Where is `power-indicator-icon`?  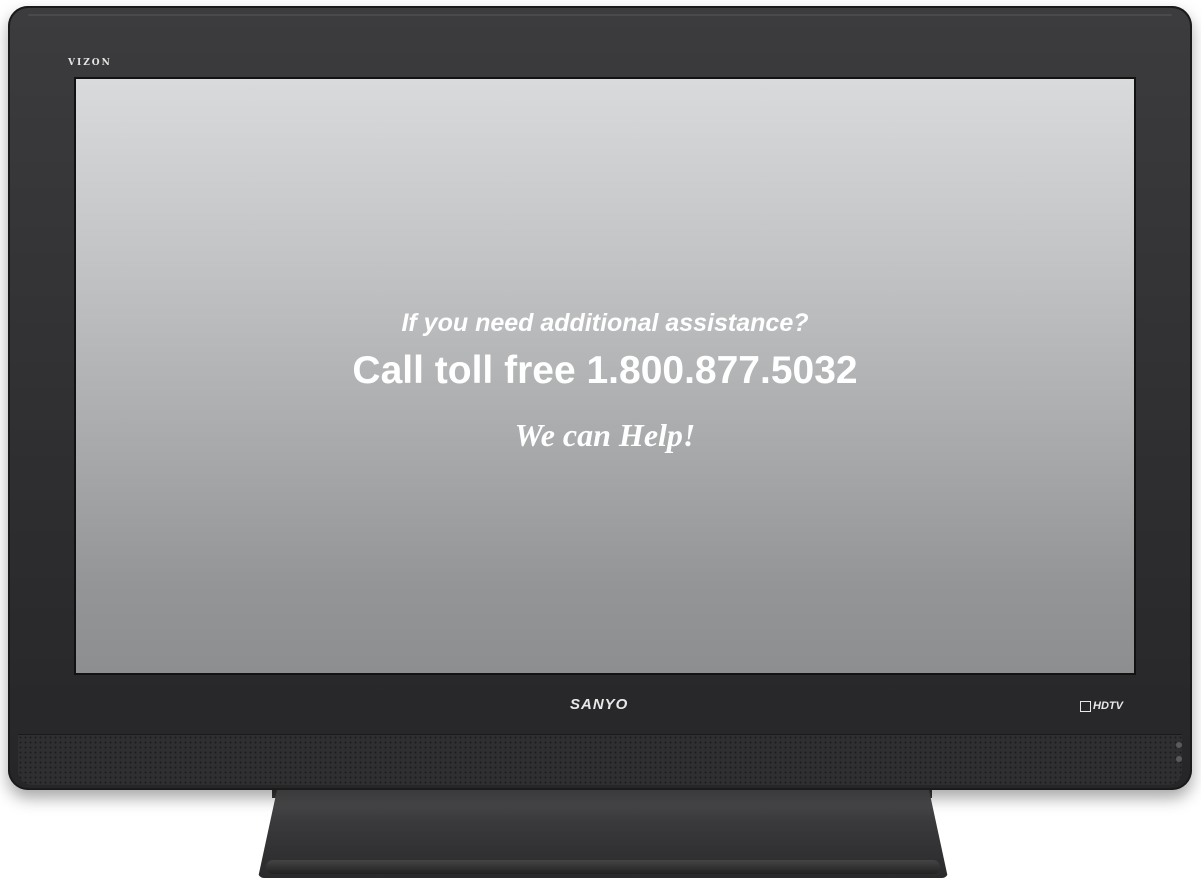 power-indicator-icon is located at coordinates (1179, 745).